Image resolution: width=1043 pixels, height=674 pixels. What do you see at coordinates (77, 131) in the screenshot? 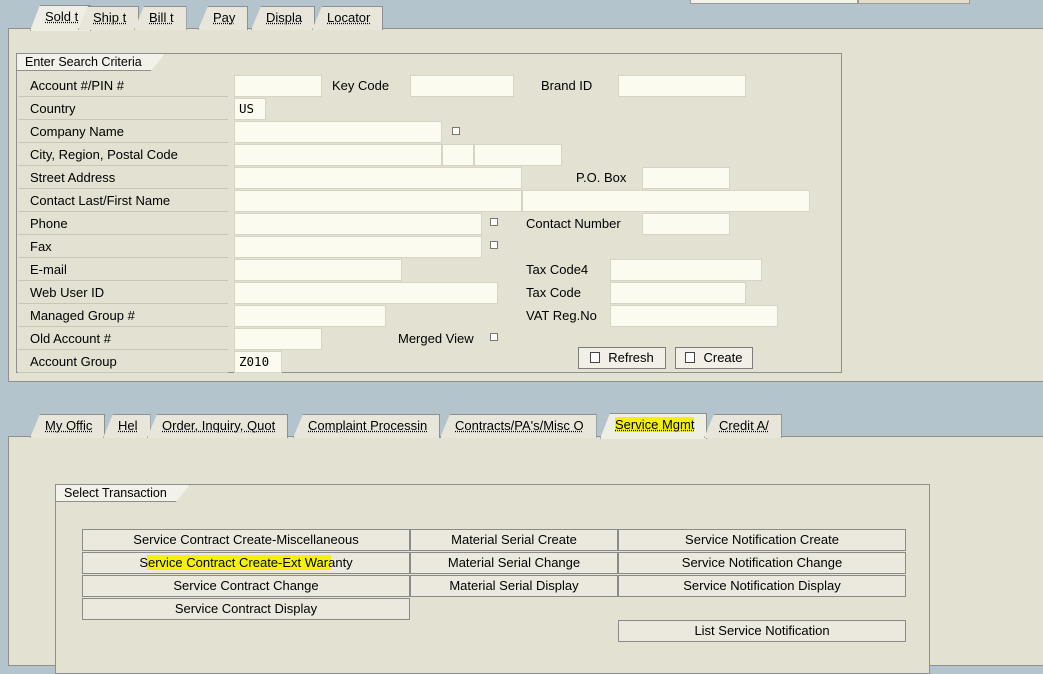
I see `company-label: Company Name` at bounding box center [77, 131].